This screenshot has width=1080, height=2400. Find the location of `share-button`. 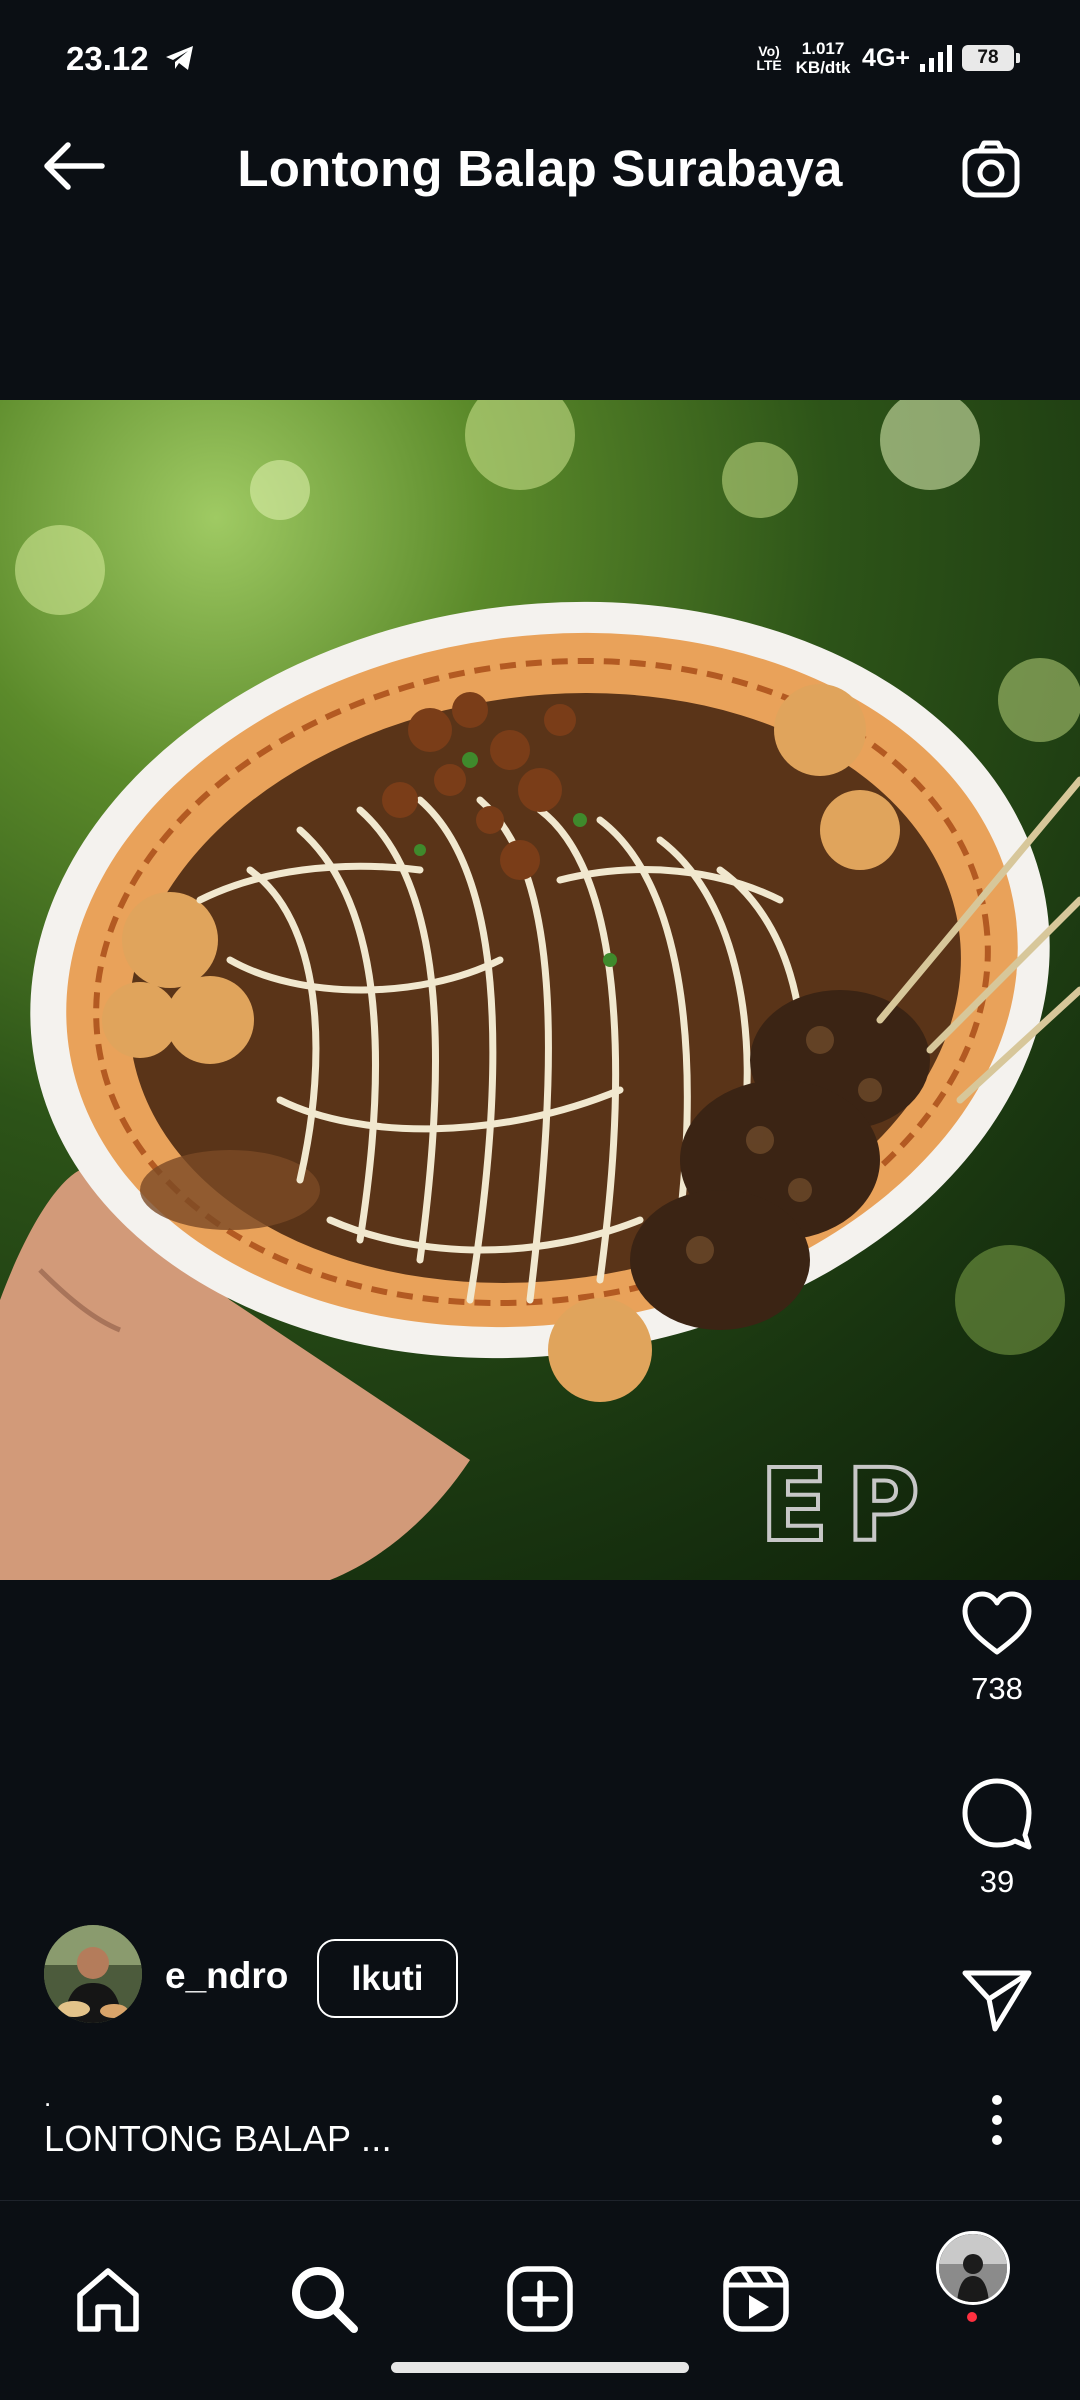

share-button is located at coordinates (997, 1999).